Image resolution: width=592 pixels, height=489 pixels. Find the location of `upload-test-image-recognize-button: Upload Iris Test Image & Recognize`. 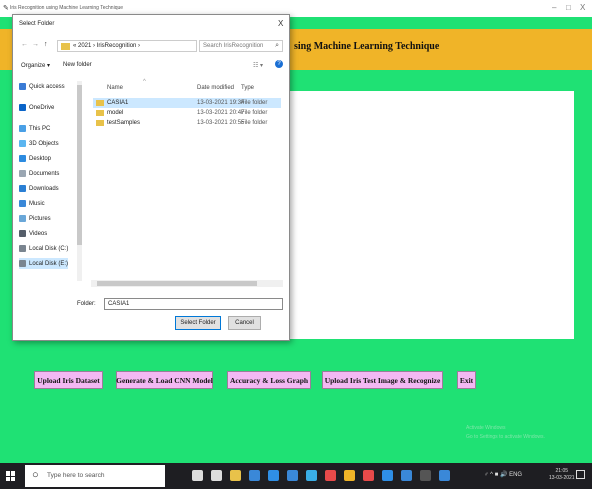

upload-test-image-recognize-button: Upload Iris Test Image & Recognize is located at coordinates (382, 380).